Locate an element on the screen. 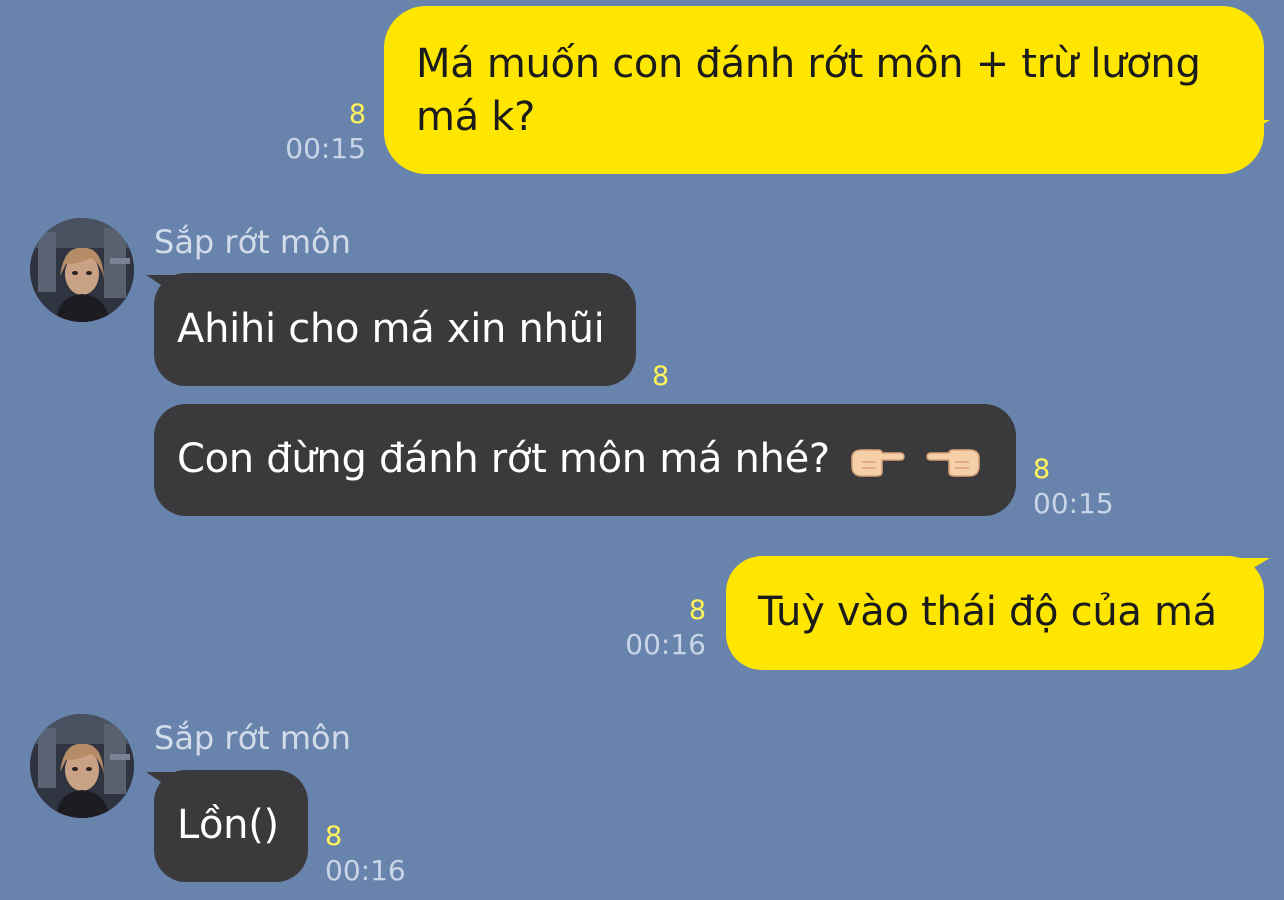  pointing-right-hand-icon is located at coordinates (877, 465).